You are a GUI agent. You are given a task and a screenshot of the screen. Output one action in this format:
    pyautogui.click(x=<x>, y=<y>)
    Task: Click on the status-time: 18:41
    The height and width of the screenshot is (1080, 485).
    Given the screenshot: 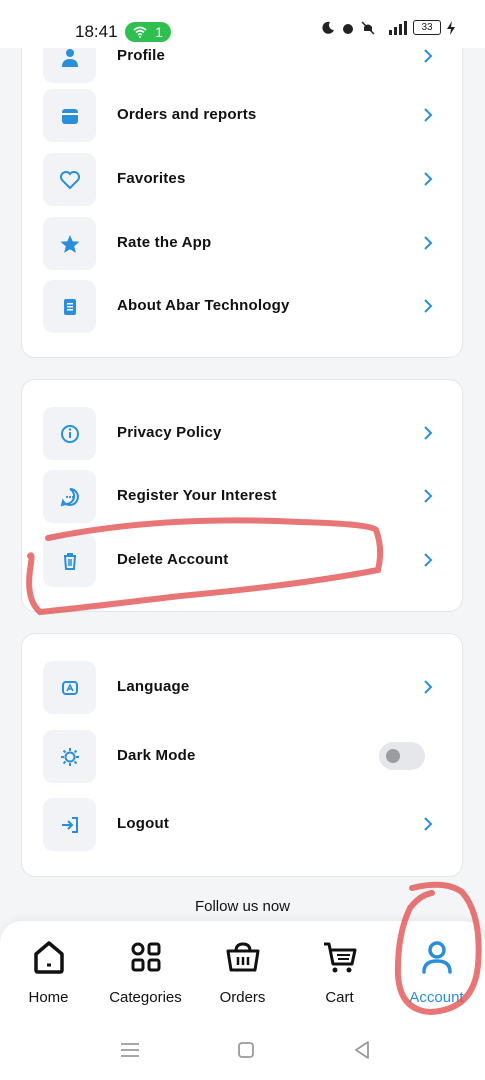 What is the action you would take?
    pyautogui.click(x=96, y=31)
    